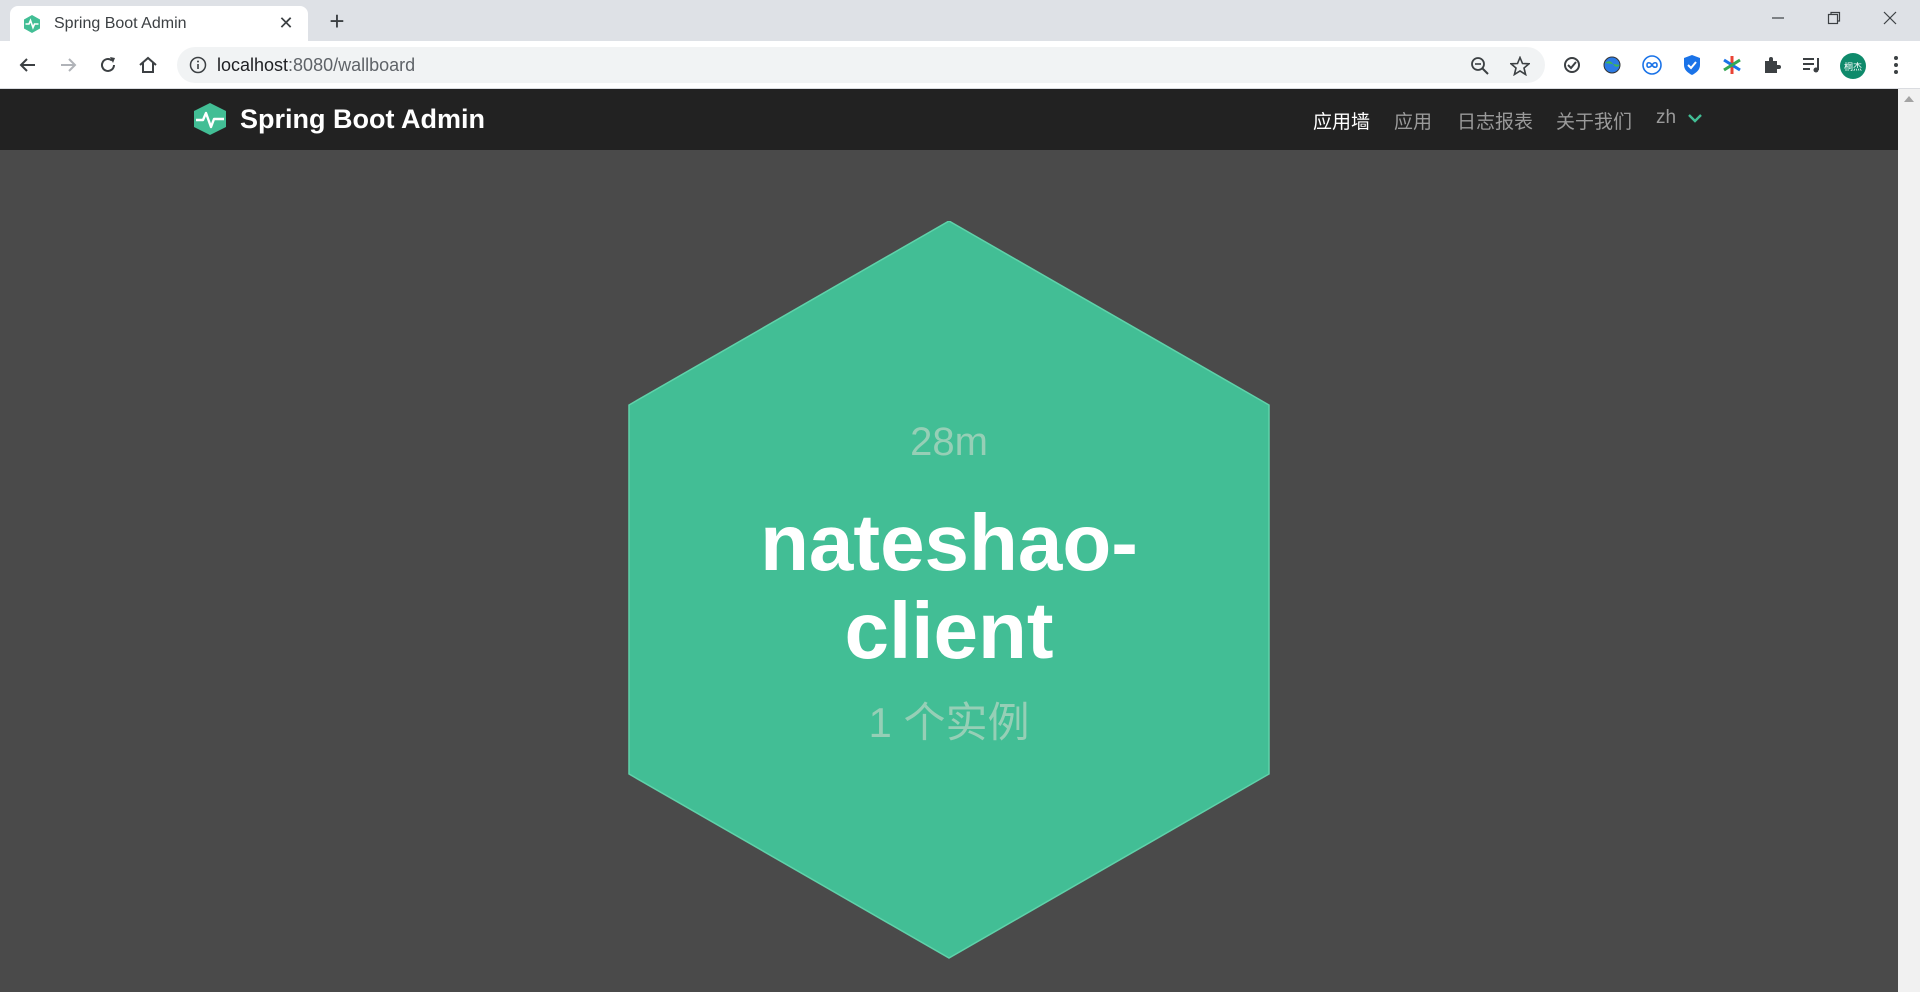 This screenshot has width=1920, height=992. I want to click on application-uptime: 28m, so click(949, 442).